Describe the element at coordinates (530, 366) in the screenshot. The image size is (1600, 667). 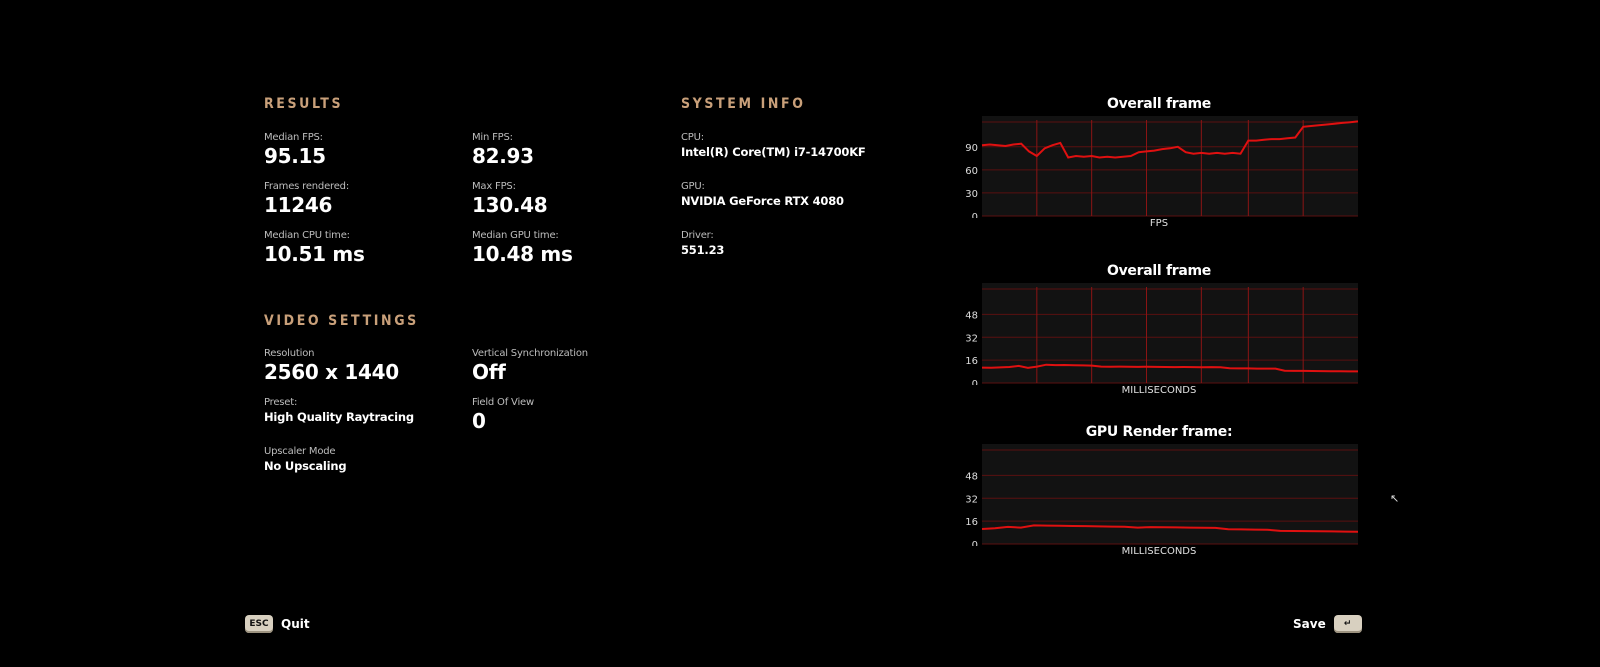
I see `vsync-stat: Vertical Synchronization Off` at that location.